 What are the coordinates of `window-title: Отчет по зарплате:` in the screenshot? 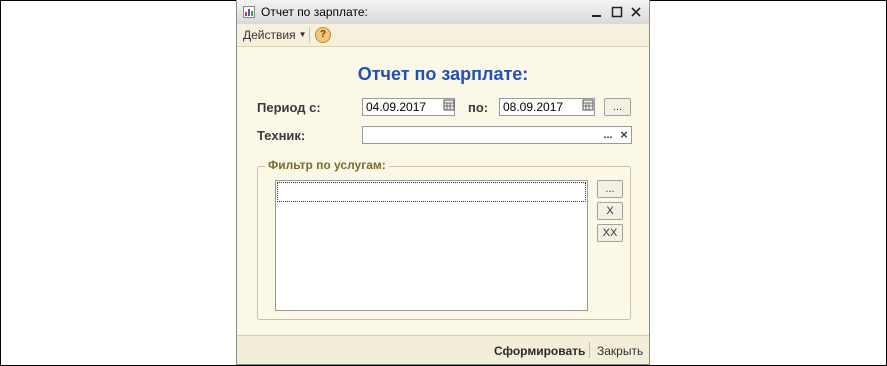 It's located at (314, 12).